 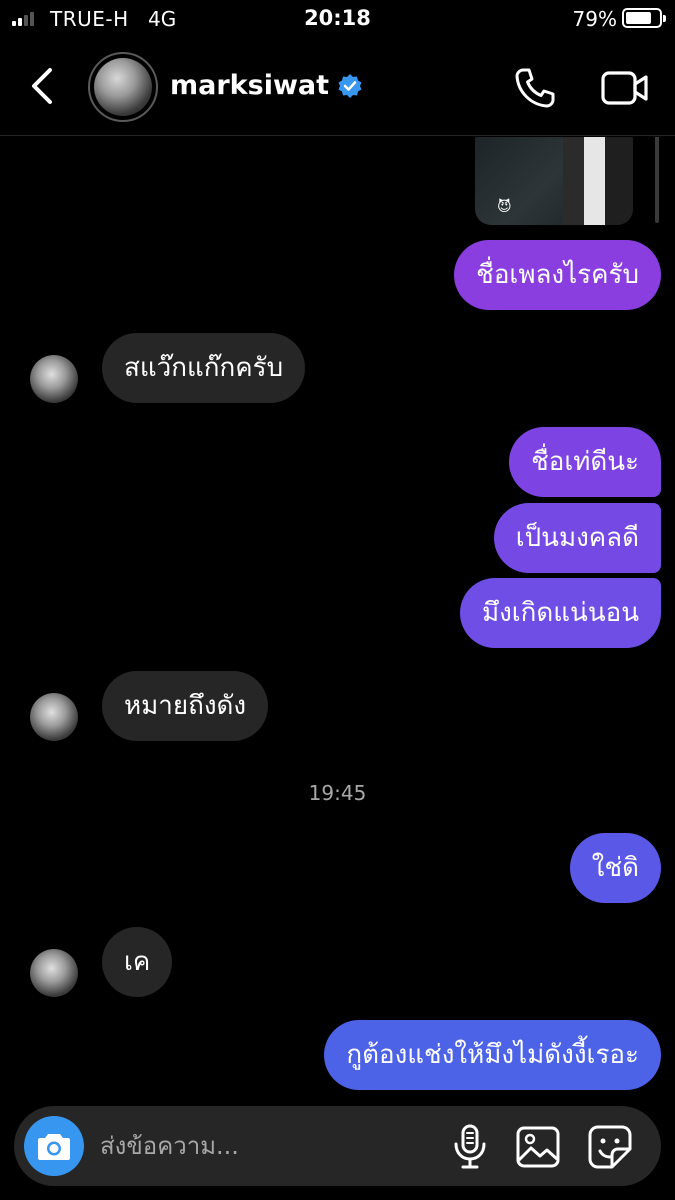 I want to click on gallery-button, so click(x=538, y=1147).